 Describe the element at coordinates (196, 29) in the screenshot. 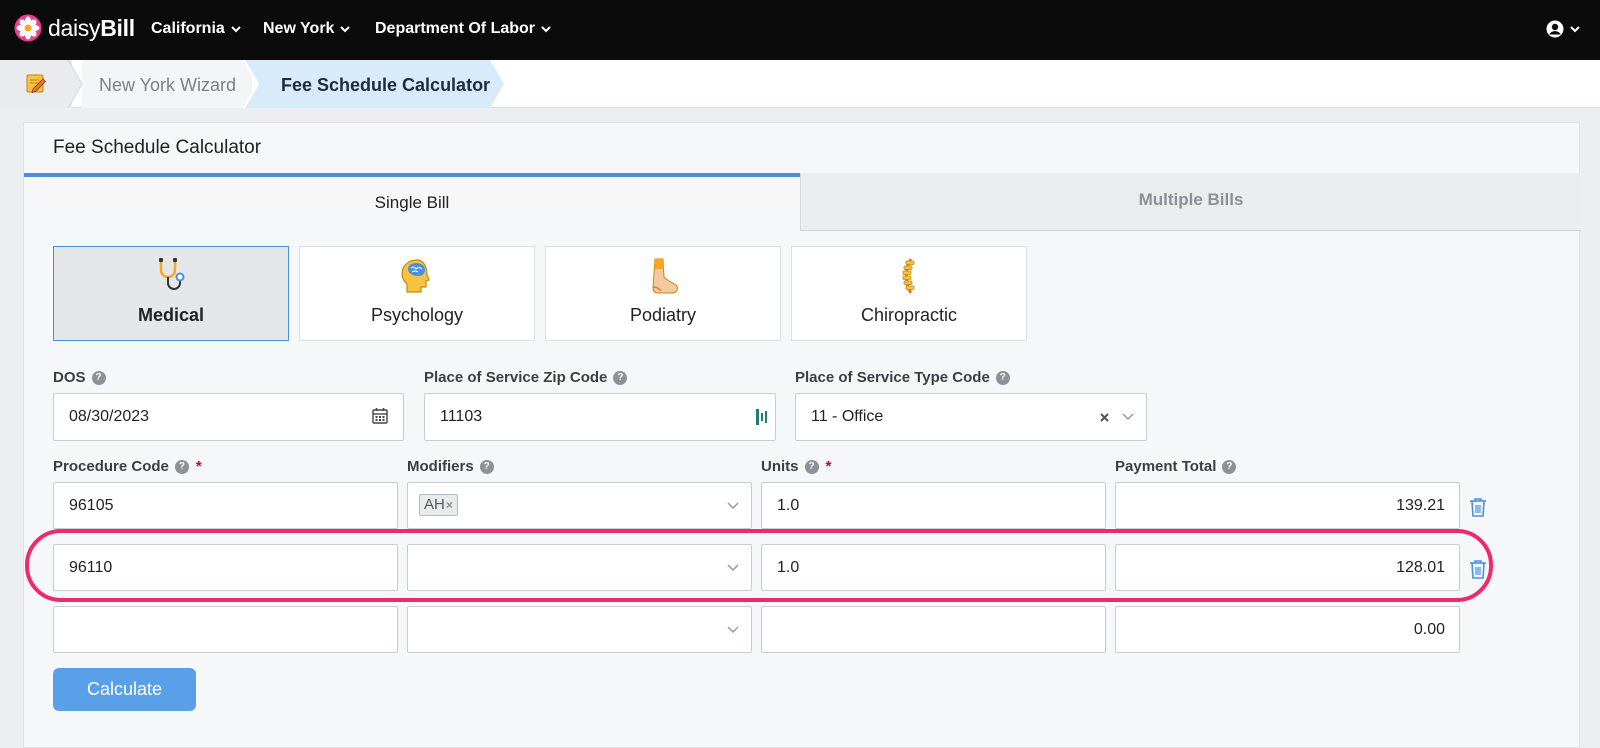

I see `nav-california-menu: California` at that location.